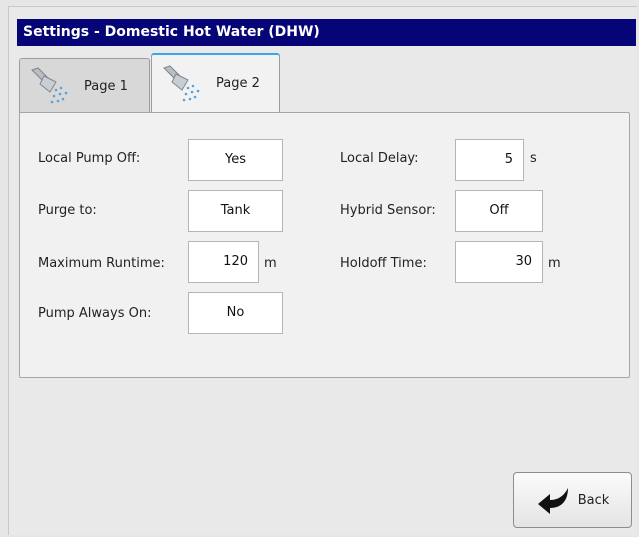 Image resolution: width=639 pixels, height=537 pixels. What do you see at coordinates (89, 158) in the screenshot?
I see `local-pump-off-label: Local Pump Off:` at bounding box center [89, 158].